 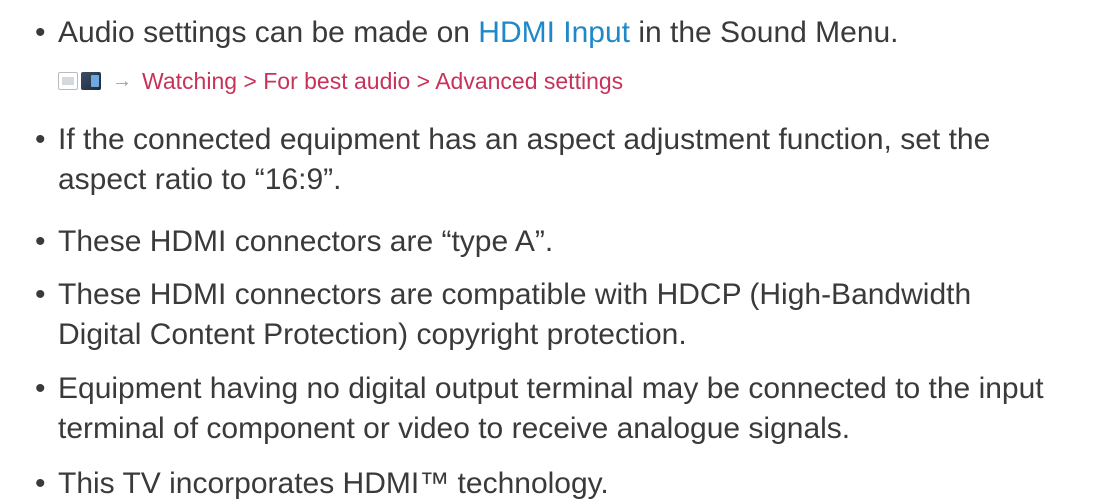 I want to click on bullet-text: This TV incorporates HDMI™ technology., so click(x=571, y=484).